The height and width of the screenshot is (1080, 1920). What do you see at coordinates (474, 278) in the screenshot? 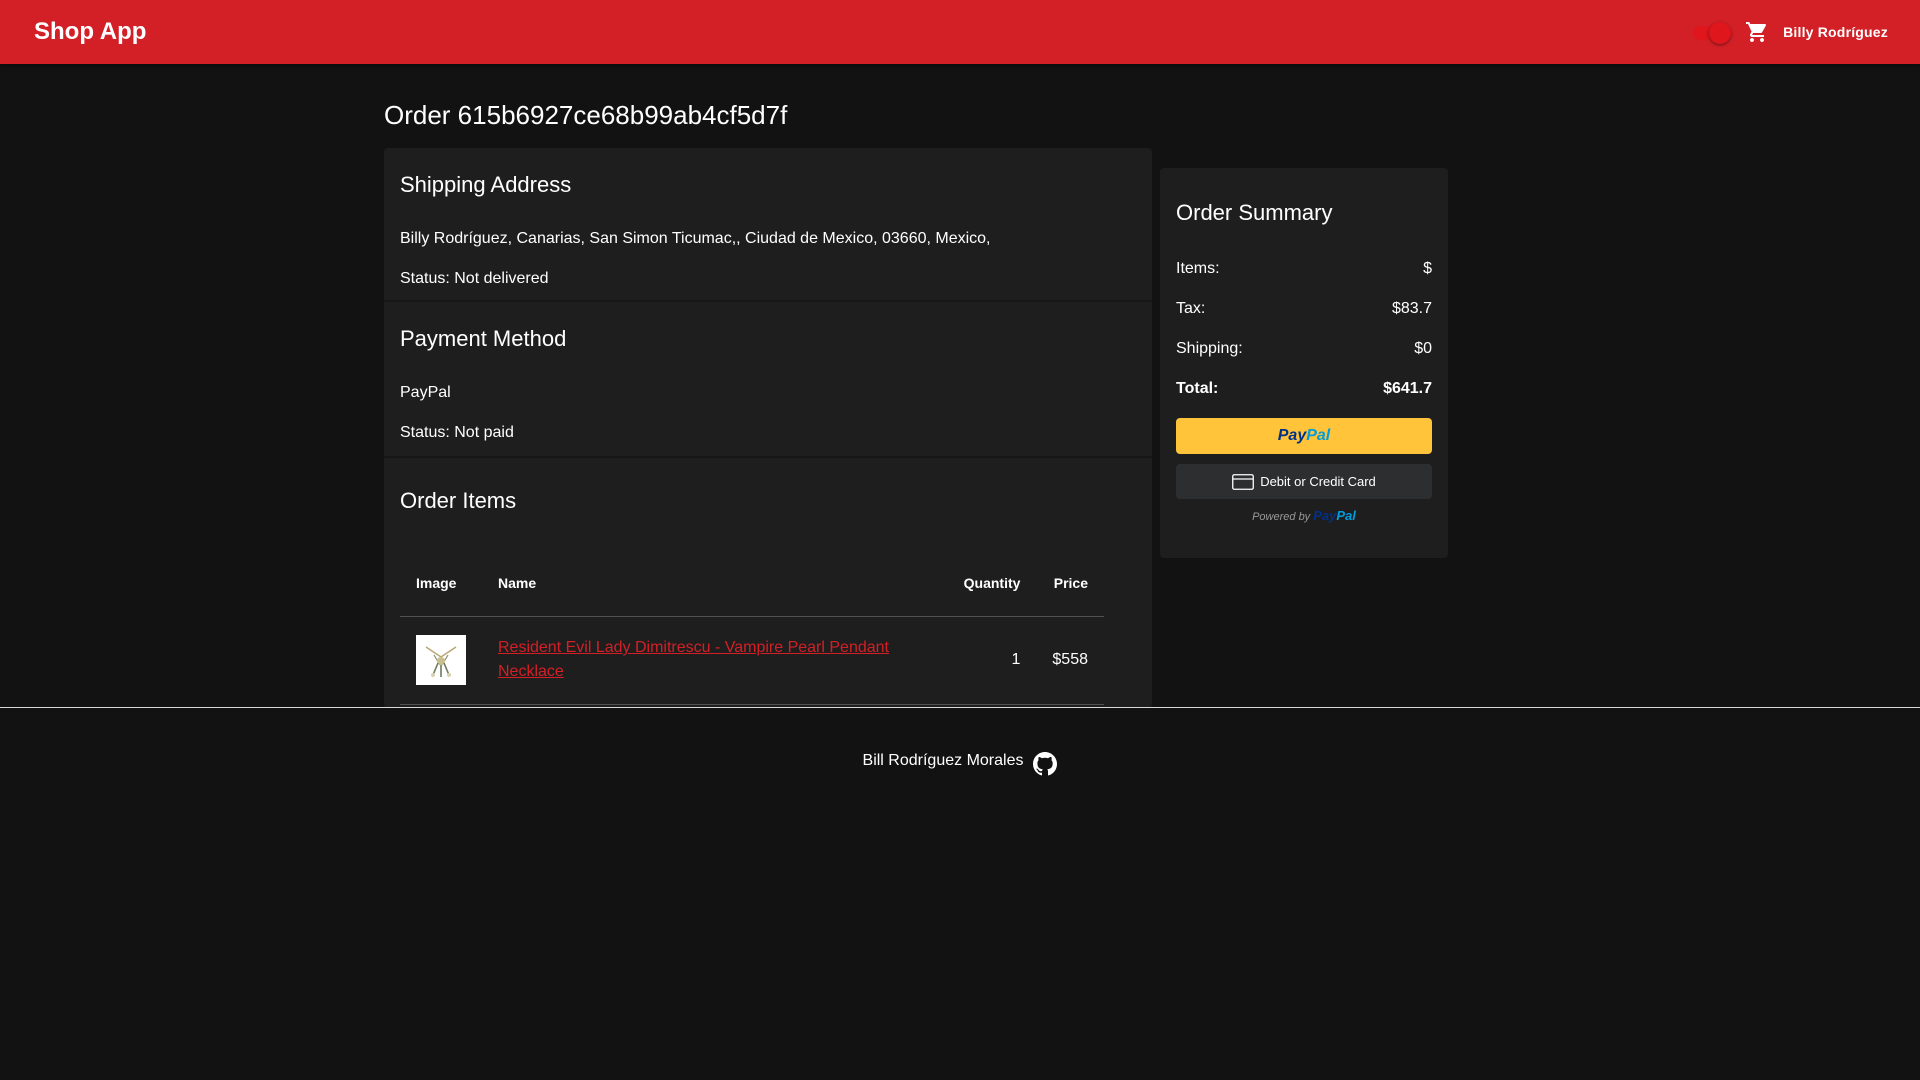
I see `delivery-status: Status: Not delivered` at bounding box center [474, 278].